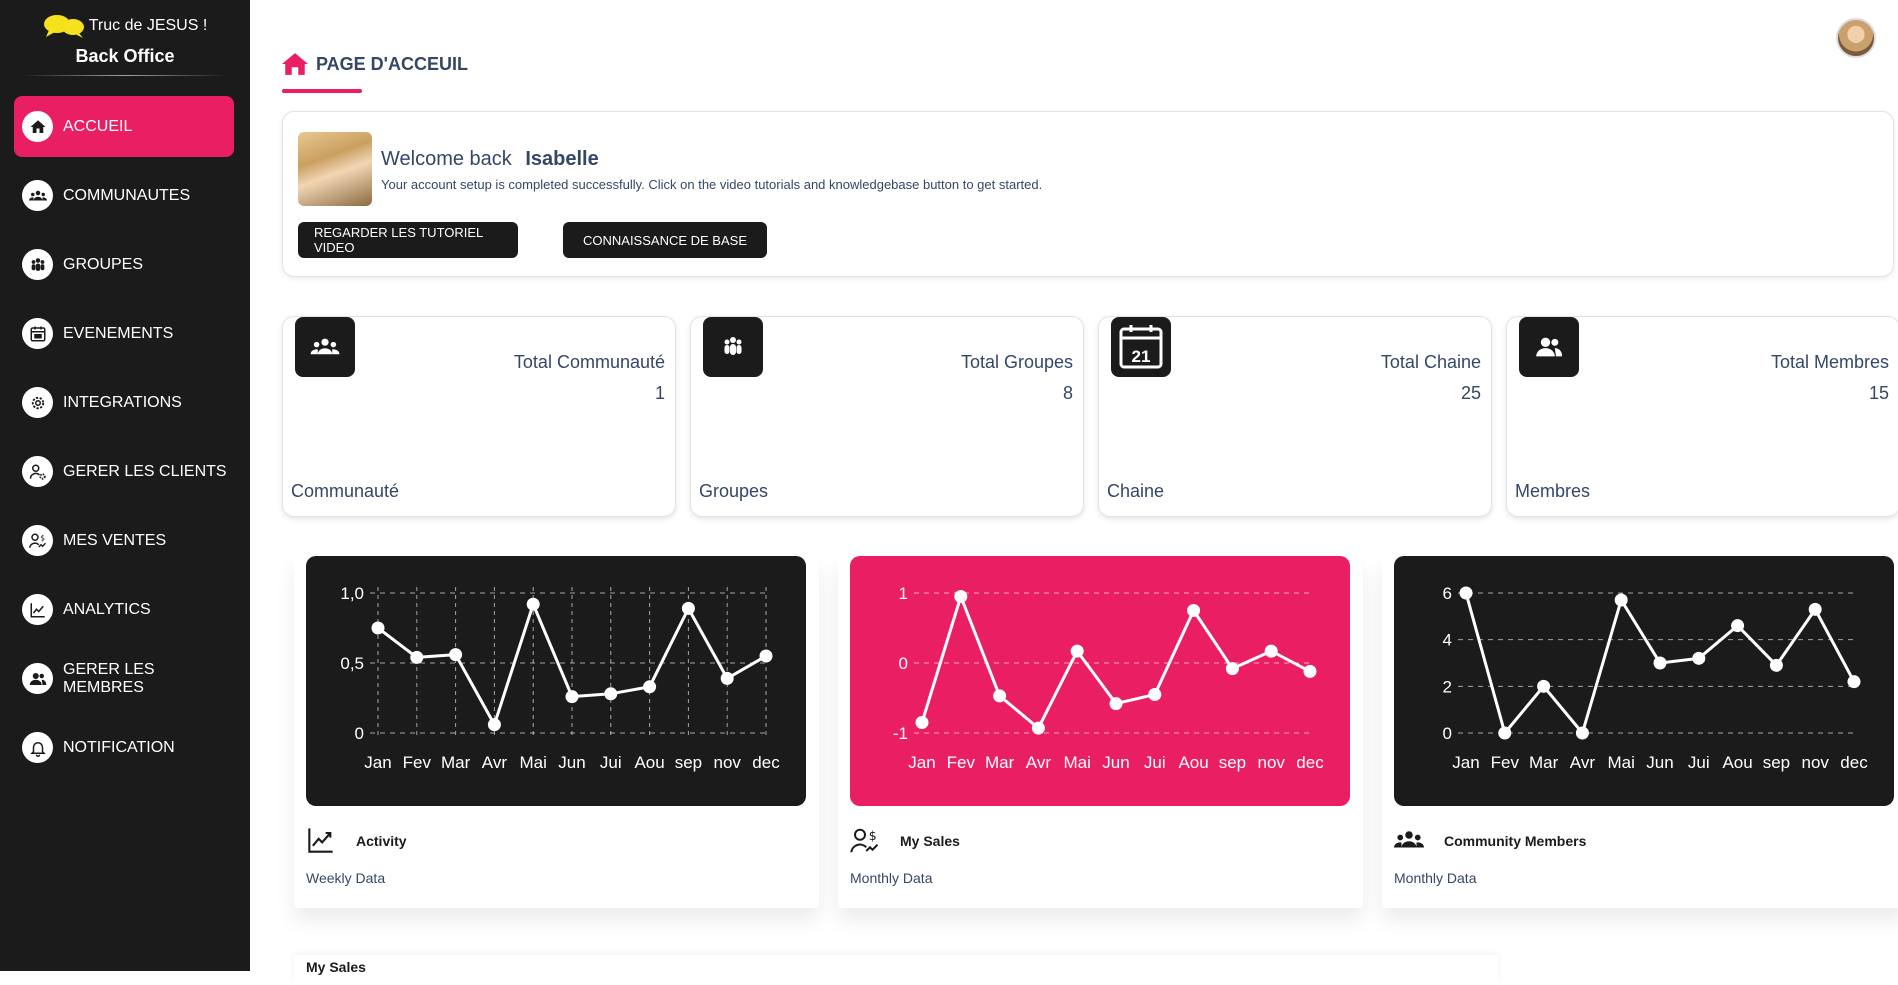 The height and width of the screenshot is (985, 1898). What do you see at coordinates (665, 240) in the screenshot?
I see `knowledge-base-button: CONNAISSANCE DE BASE` at bounding box center [665, 240].